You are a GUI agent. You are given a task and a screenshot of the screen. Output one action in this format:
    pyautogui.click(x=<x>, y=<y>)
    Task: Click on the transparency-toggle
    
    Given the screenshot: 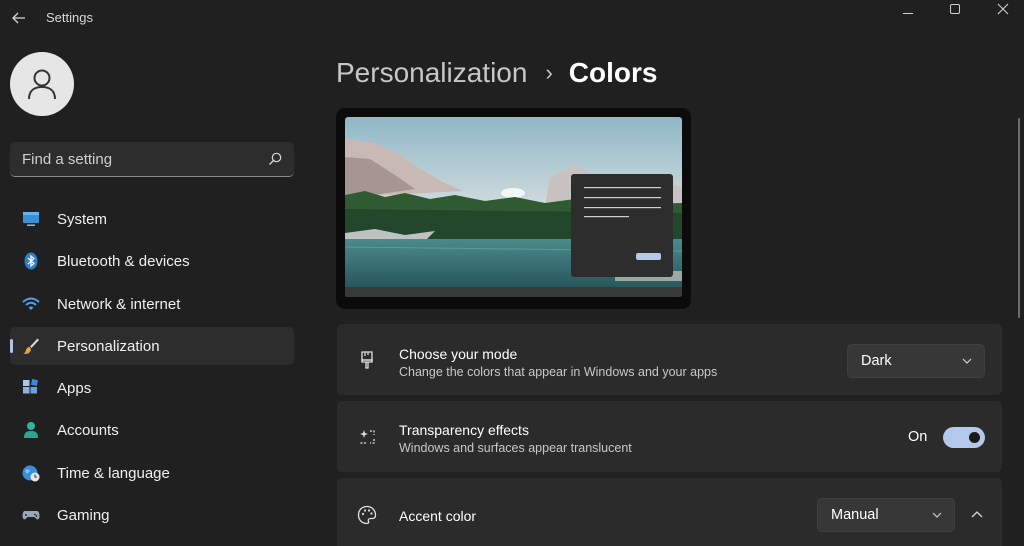 What is the action you would take?
    pyautogui.click(x=964, y=437)
    